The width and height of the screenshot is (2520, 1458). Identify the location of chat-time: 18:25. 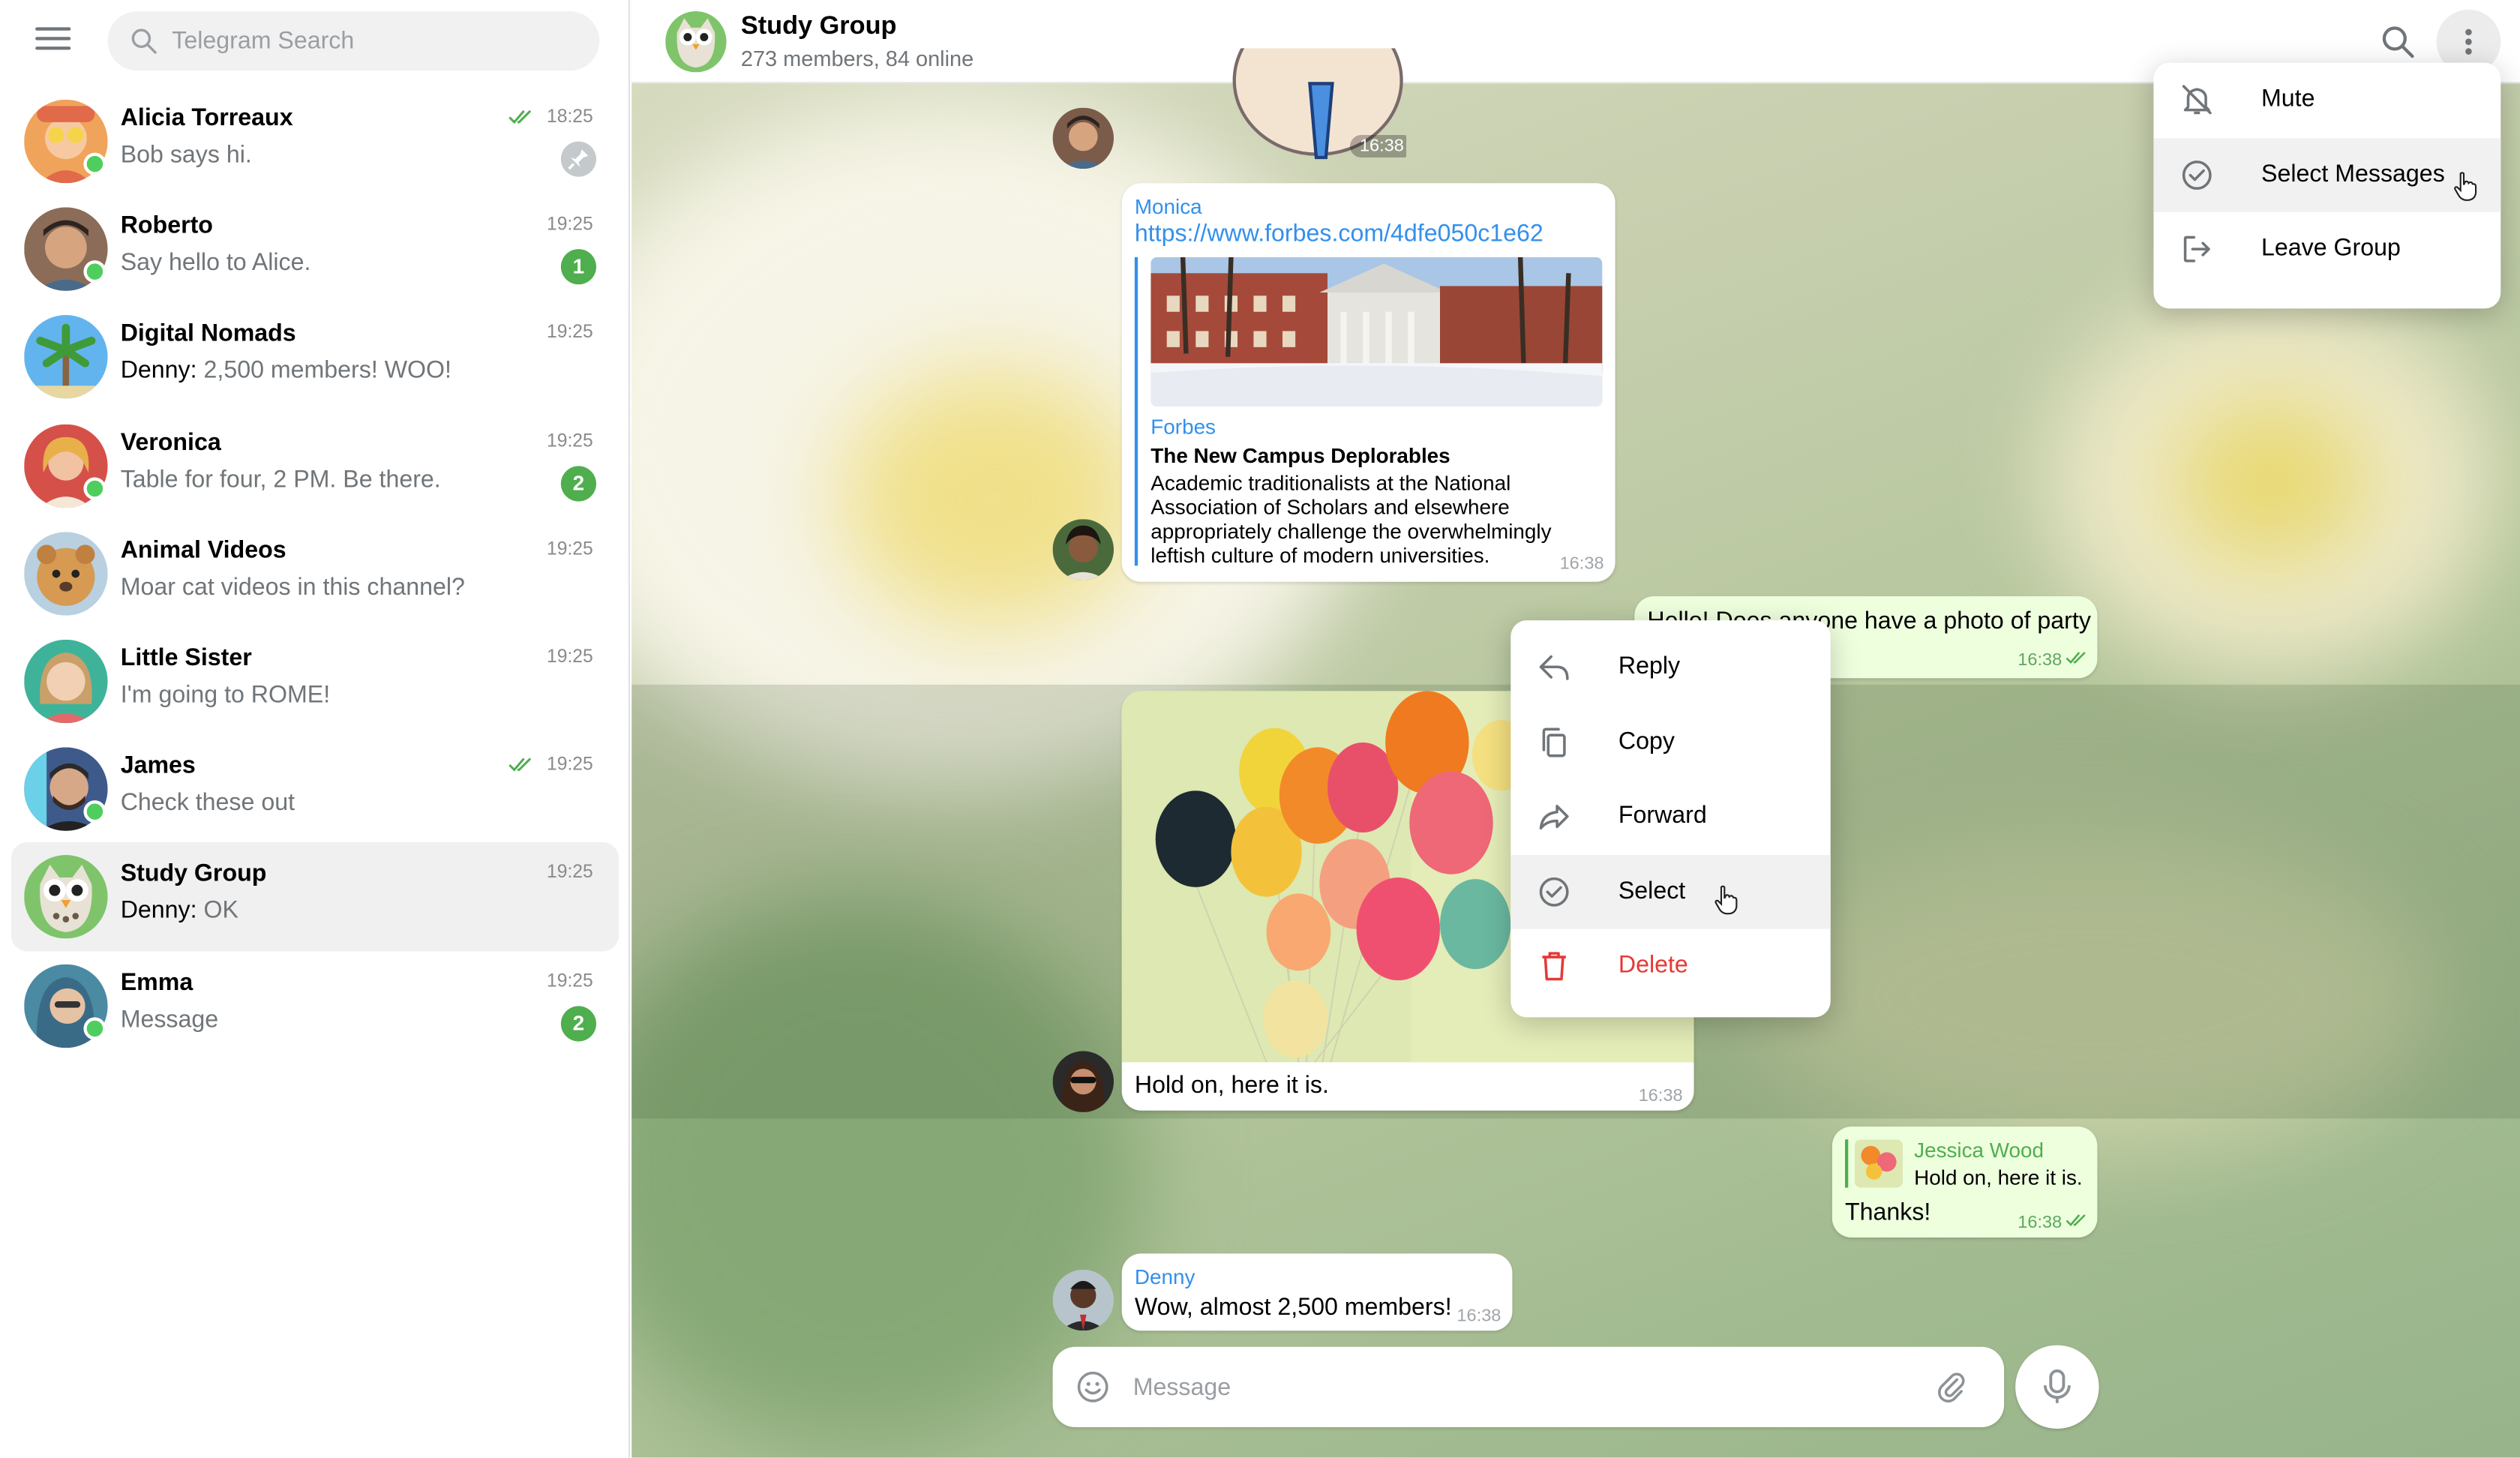
(570, 117).